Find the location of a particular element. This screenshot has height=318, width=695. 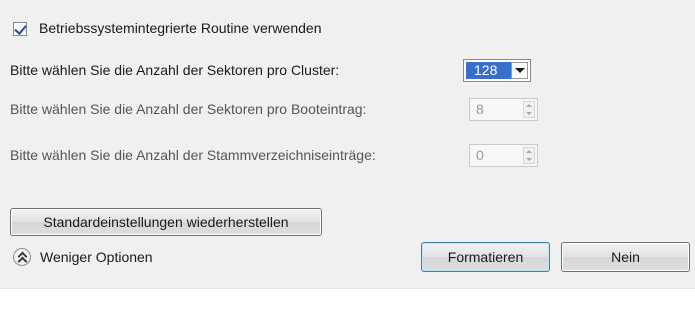

double-chevron-up-icon is located at coordinates (22, 257).